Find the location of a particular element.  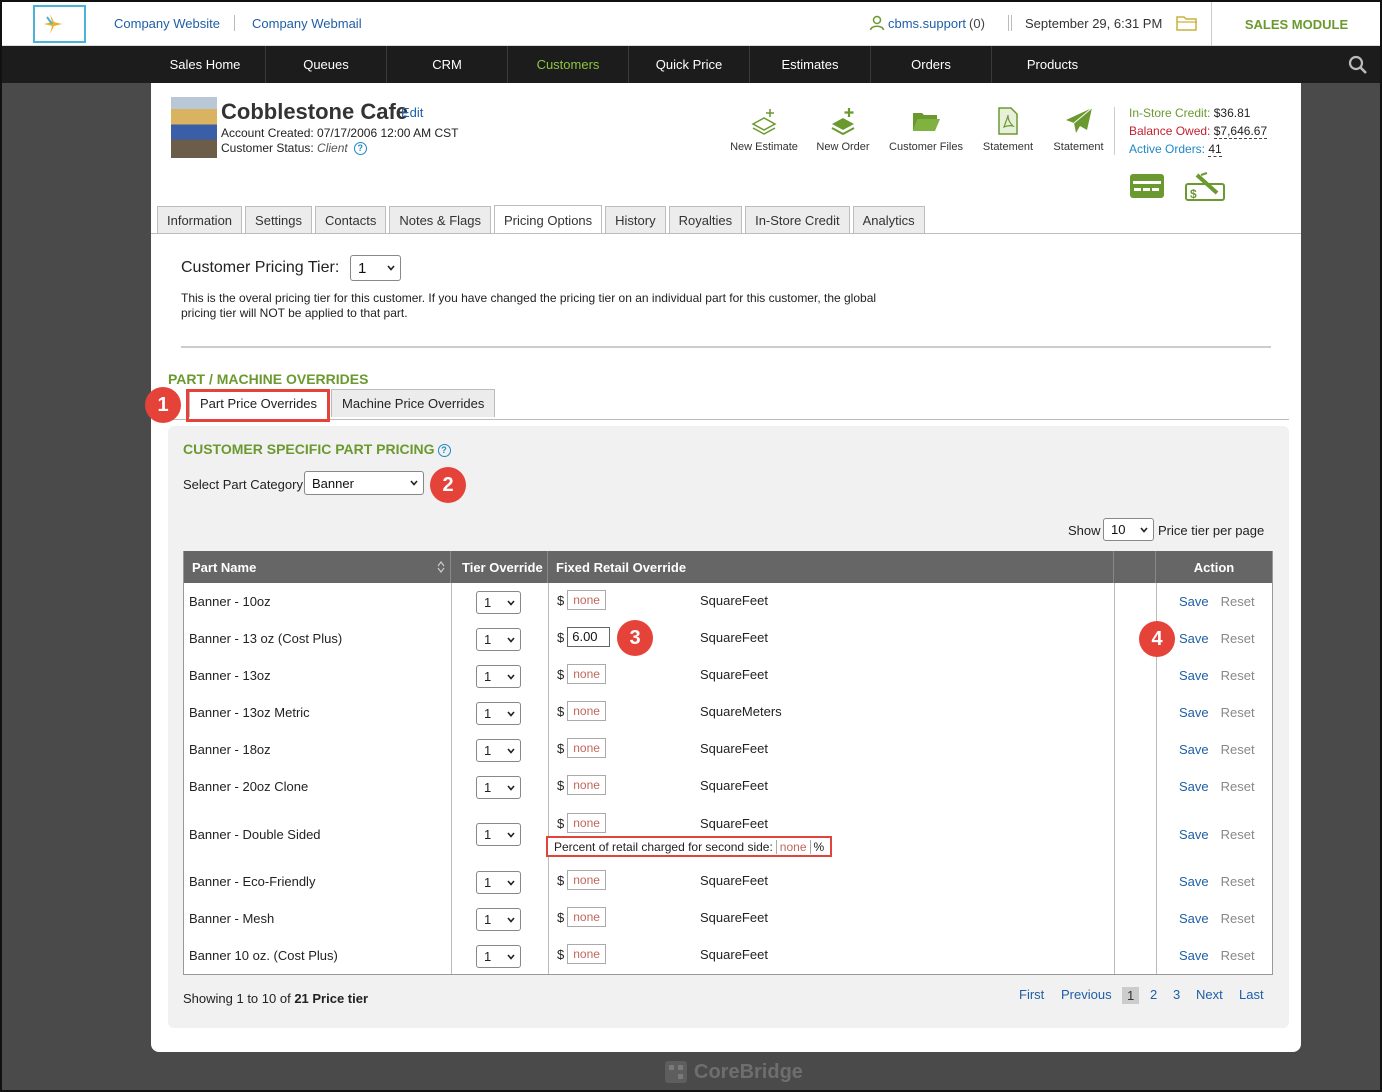

tab-pricing-options: Pricing Options is located at coordinates (548, 219).